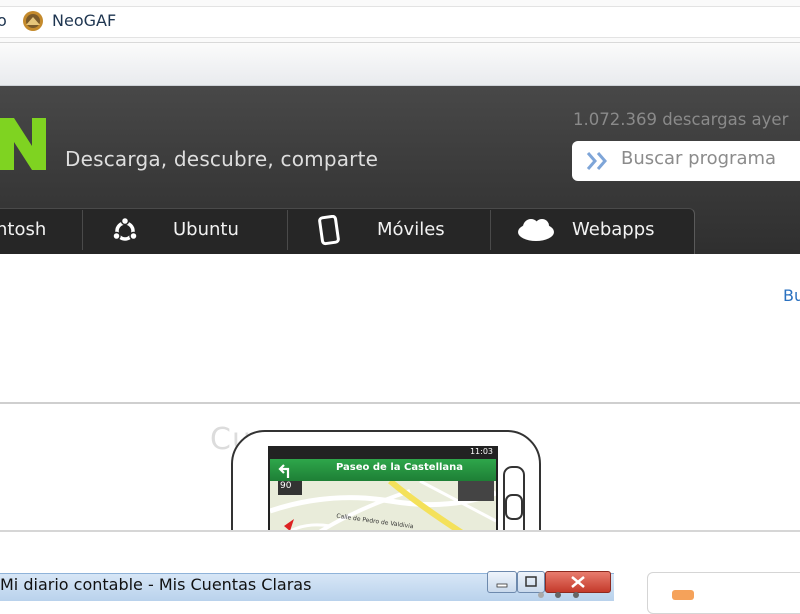 This screenshot has width=800, height=614. Describe the element at coordinates (476, 491) in the screenshot. I see `next-turn-box` at that location.